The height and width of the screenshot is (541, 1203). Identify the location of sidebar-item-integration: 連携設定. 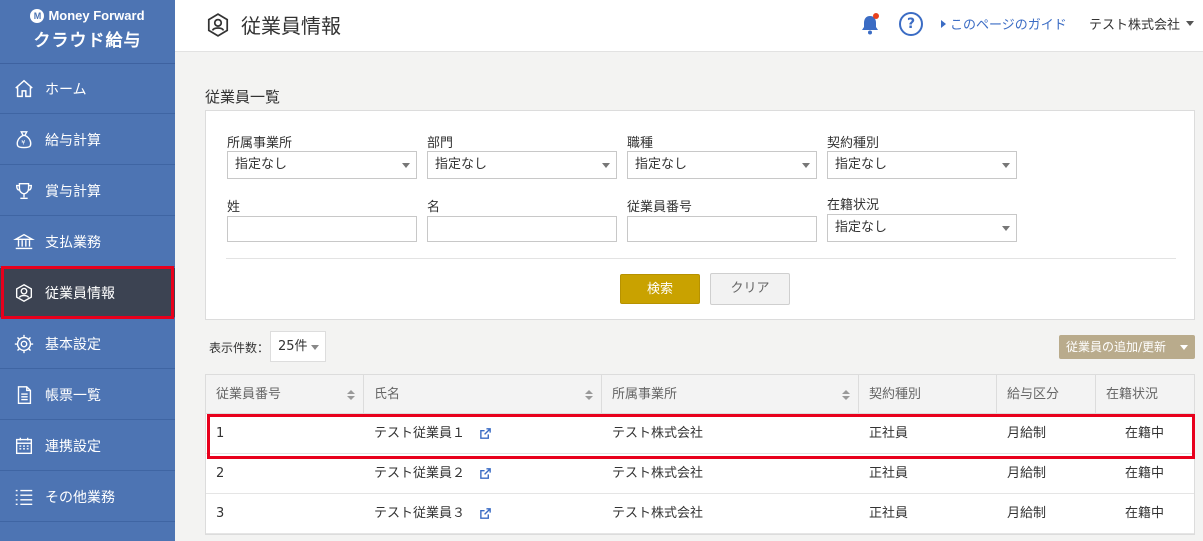
(87, 446).